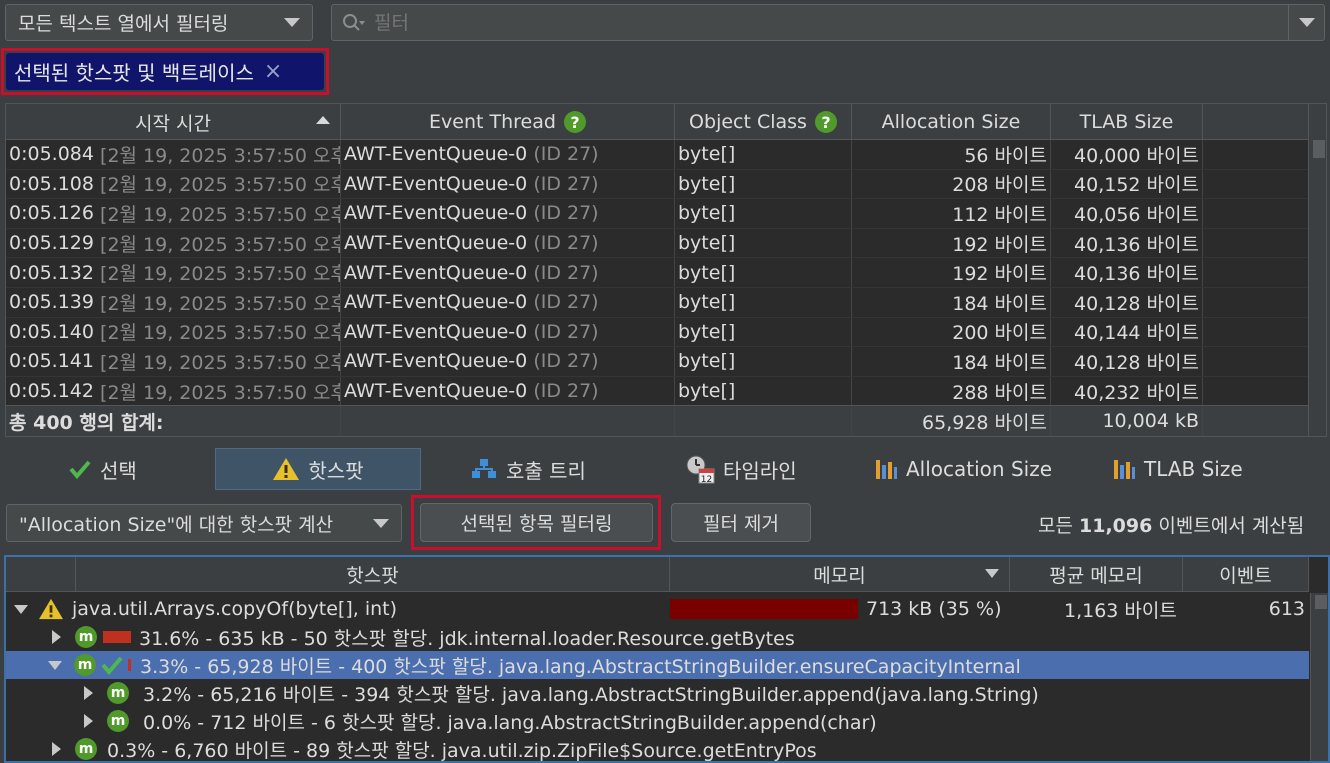  I want to click on col-header-tlab-size: TLAB Size, so click(1127, 122).